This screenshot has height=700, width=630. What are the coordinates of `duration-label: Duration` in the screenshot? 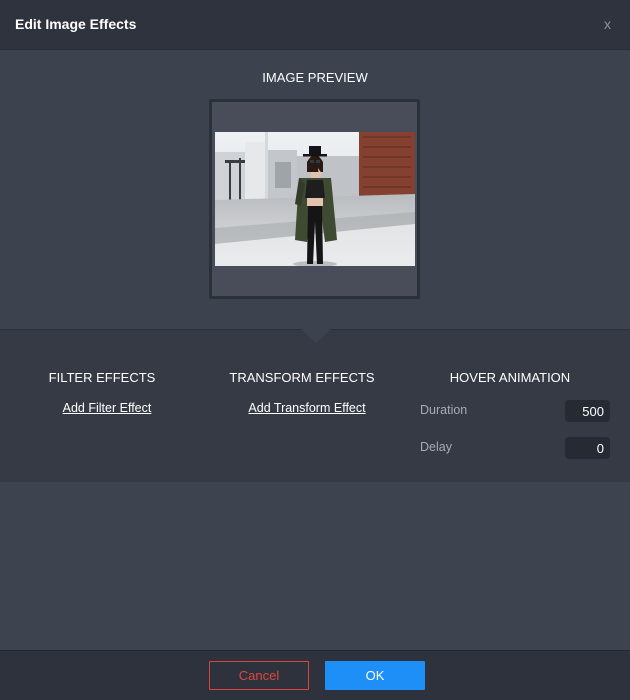 It's located at (444, 410).